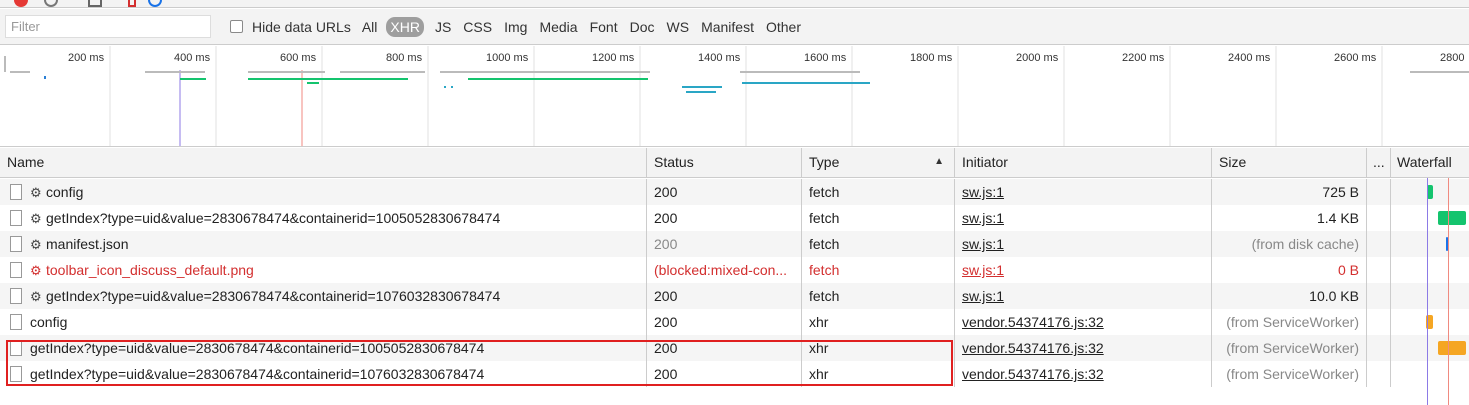  Describe the element at coordinates (36, 192) in the screenshot. I see `service-worker-gear-icon: ⚙` at that location.